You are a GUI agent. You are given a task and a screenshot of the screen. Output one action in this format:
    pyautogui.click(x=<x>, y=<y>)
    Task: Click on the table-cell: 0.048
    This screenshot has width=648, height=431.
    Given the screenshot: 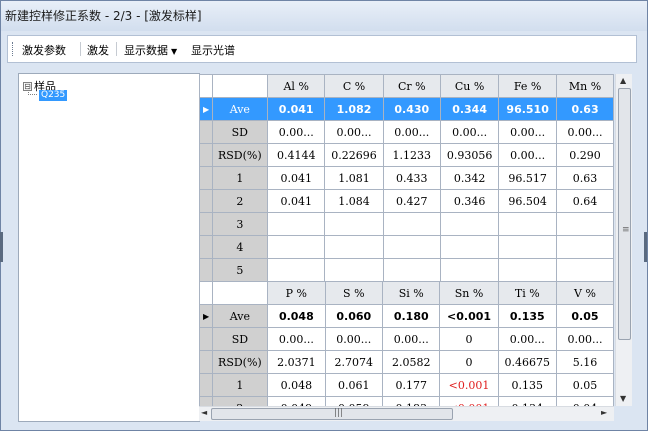 What is the action you would take?
    pyautogui.click(x=296, y=316)
    